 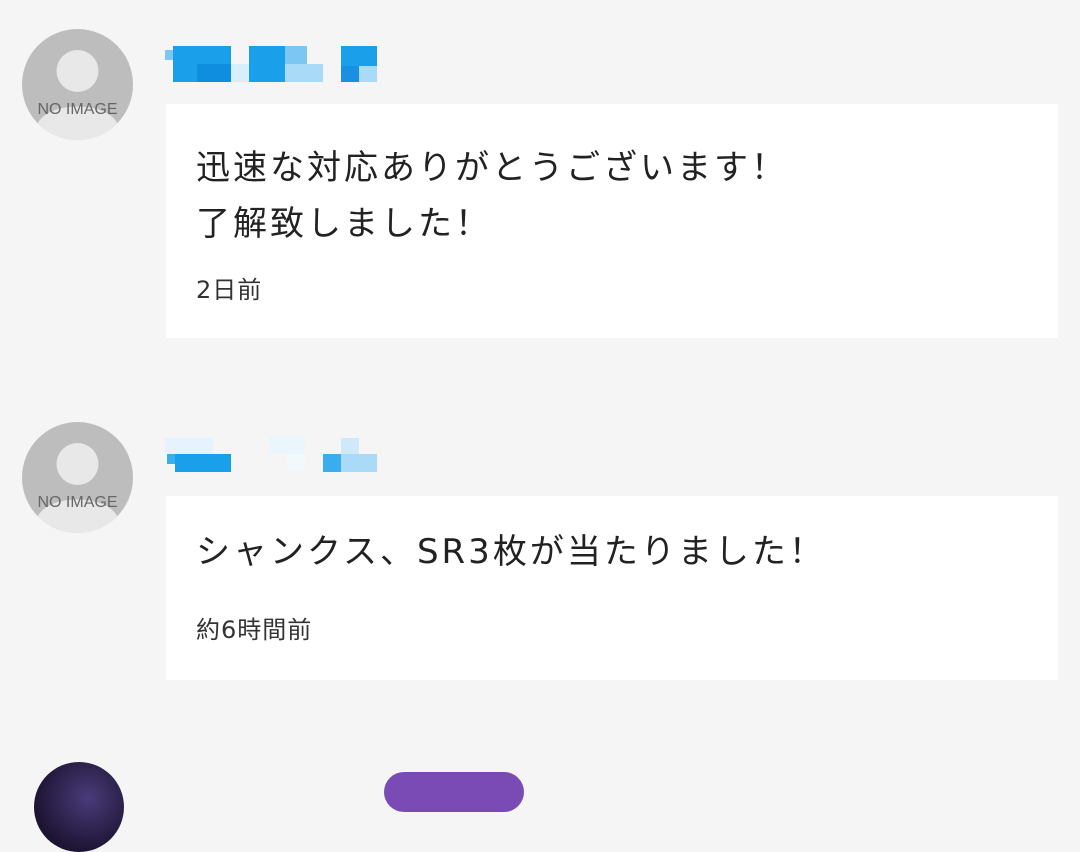 What do you see at coordinates (79, 807) in the screenshot?
I see `avatar` at bounding box center [79, 807].